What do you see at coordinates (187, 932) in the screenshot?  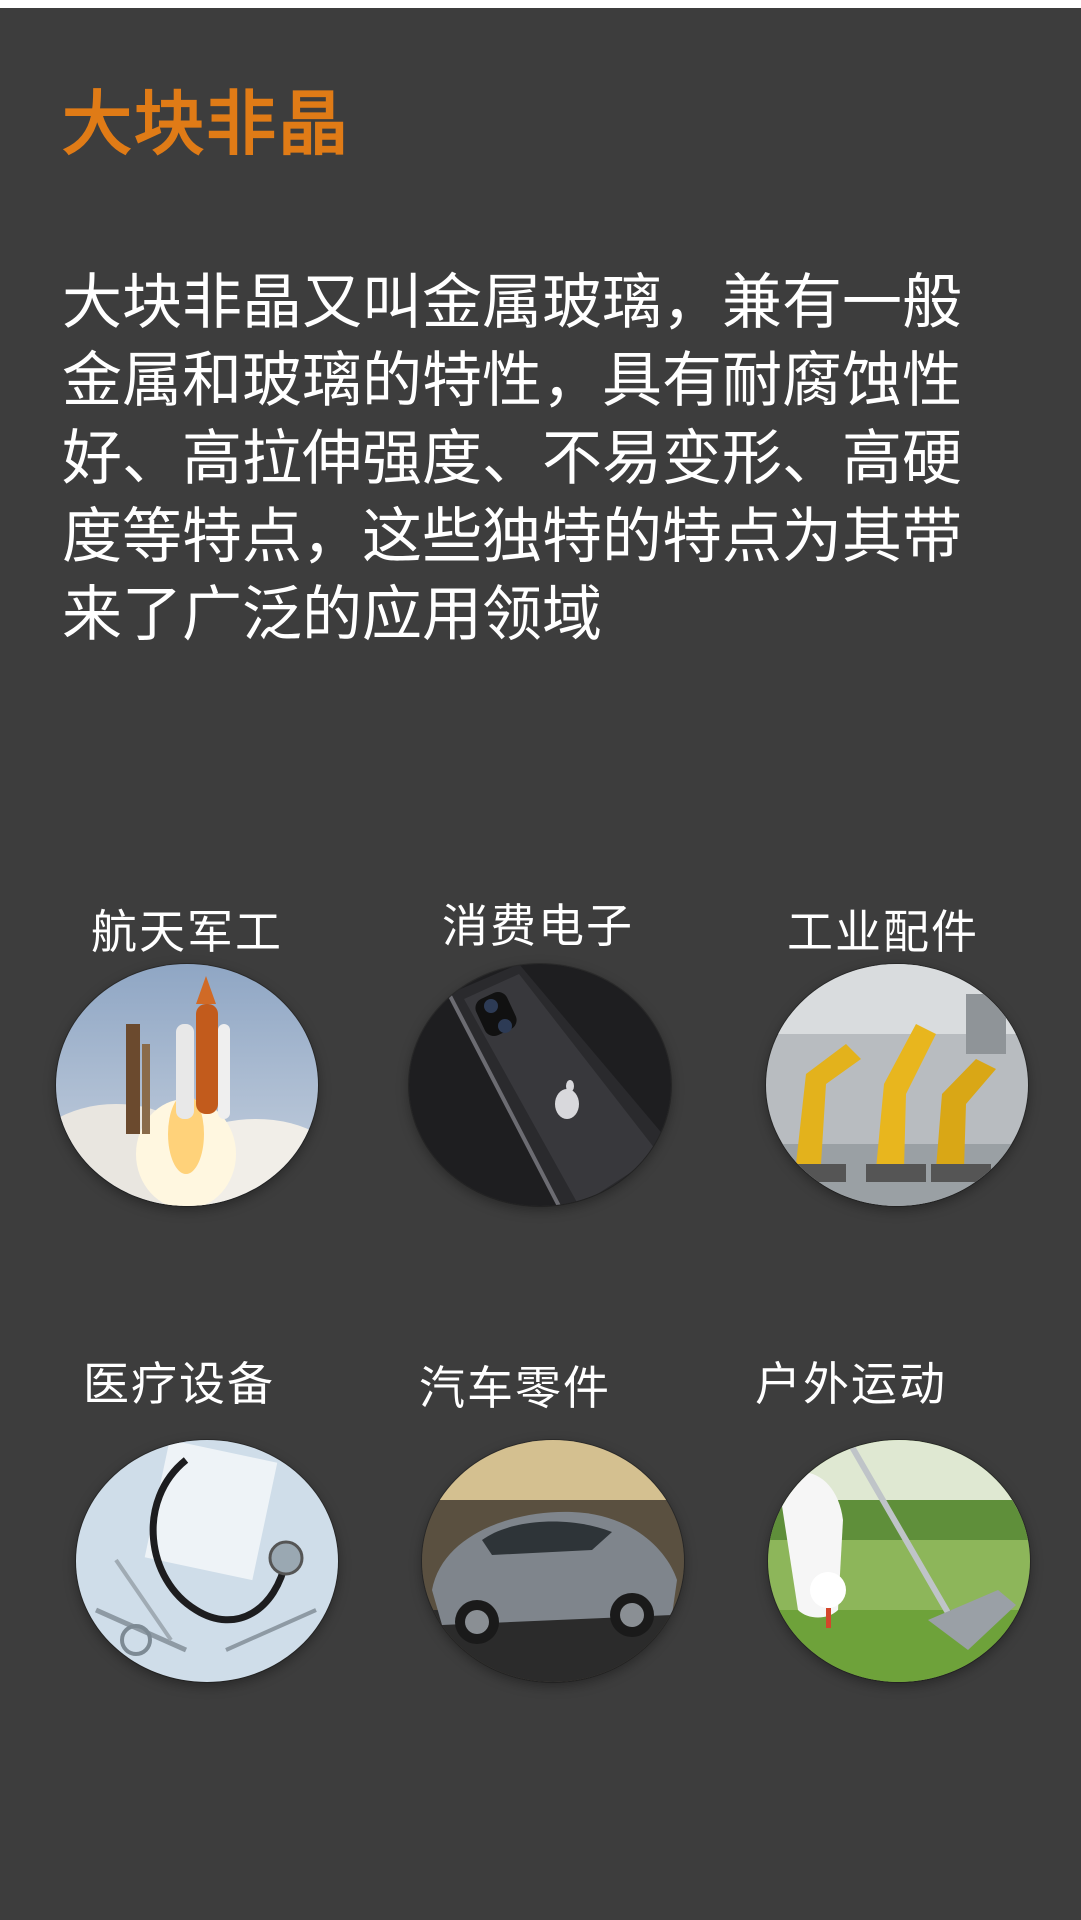 I see `application-label: 航天军工` at bounding box center [187, 932].